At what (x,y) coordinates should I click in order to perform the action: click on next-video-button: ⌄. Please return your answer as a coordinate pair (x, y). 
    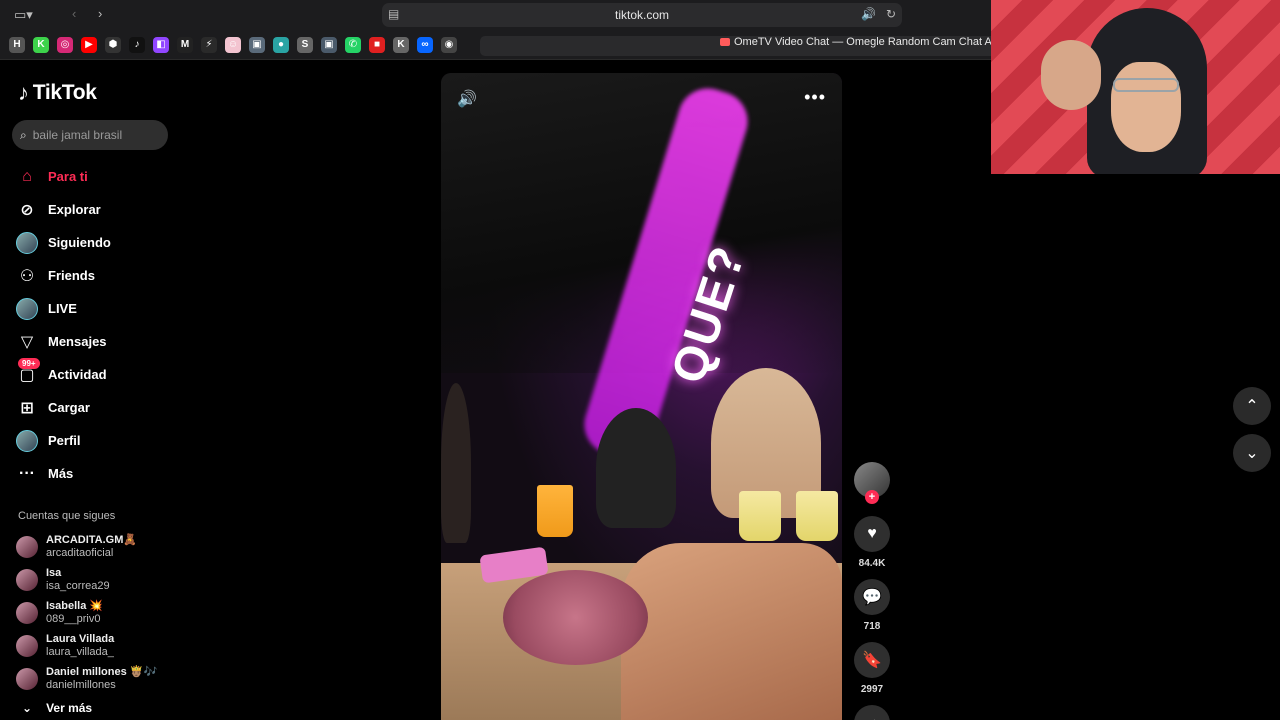
    Looking at the image, I should click on (1252, 453).